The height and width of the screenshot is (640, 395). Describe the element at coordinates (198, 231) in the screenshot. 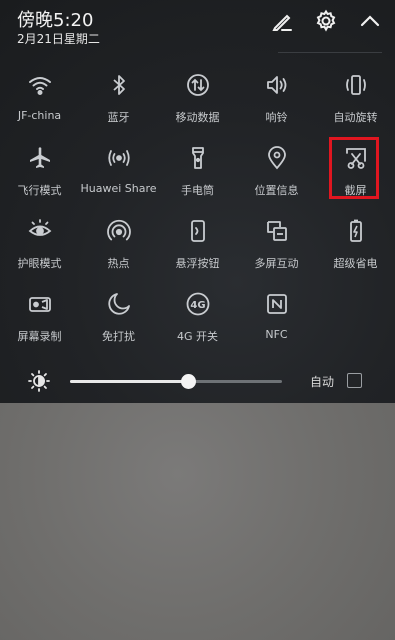

I see `floating-button-icon` at that location.